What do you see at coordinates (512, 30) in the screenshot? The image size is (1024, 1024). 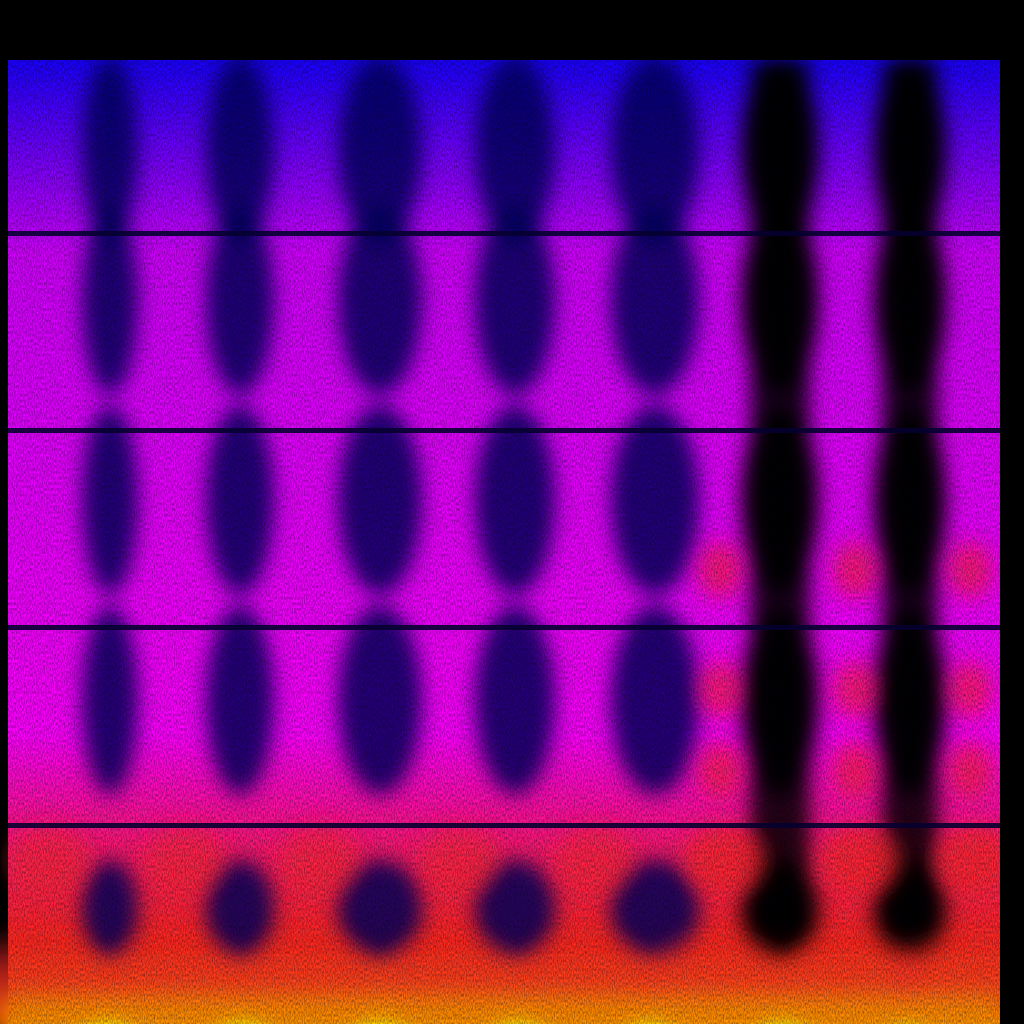 I see `top-margin` at bounding box center [512, 30].